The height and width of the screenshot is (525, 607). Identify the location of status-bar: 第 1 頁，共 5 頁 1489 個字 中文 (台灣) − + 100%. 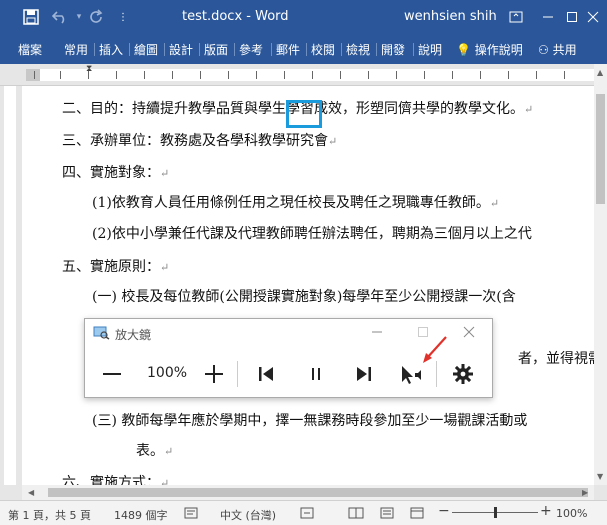
(303, 512).